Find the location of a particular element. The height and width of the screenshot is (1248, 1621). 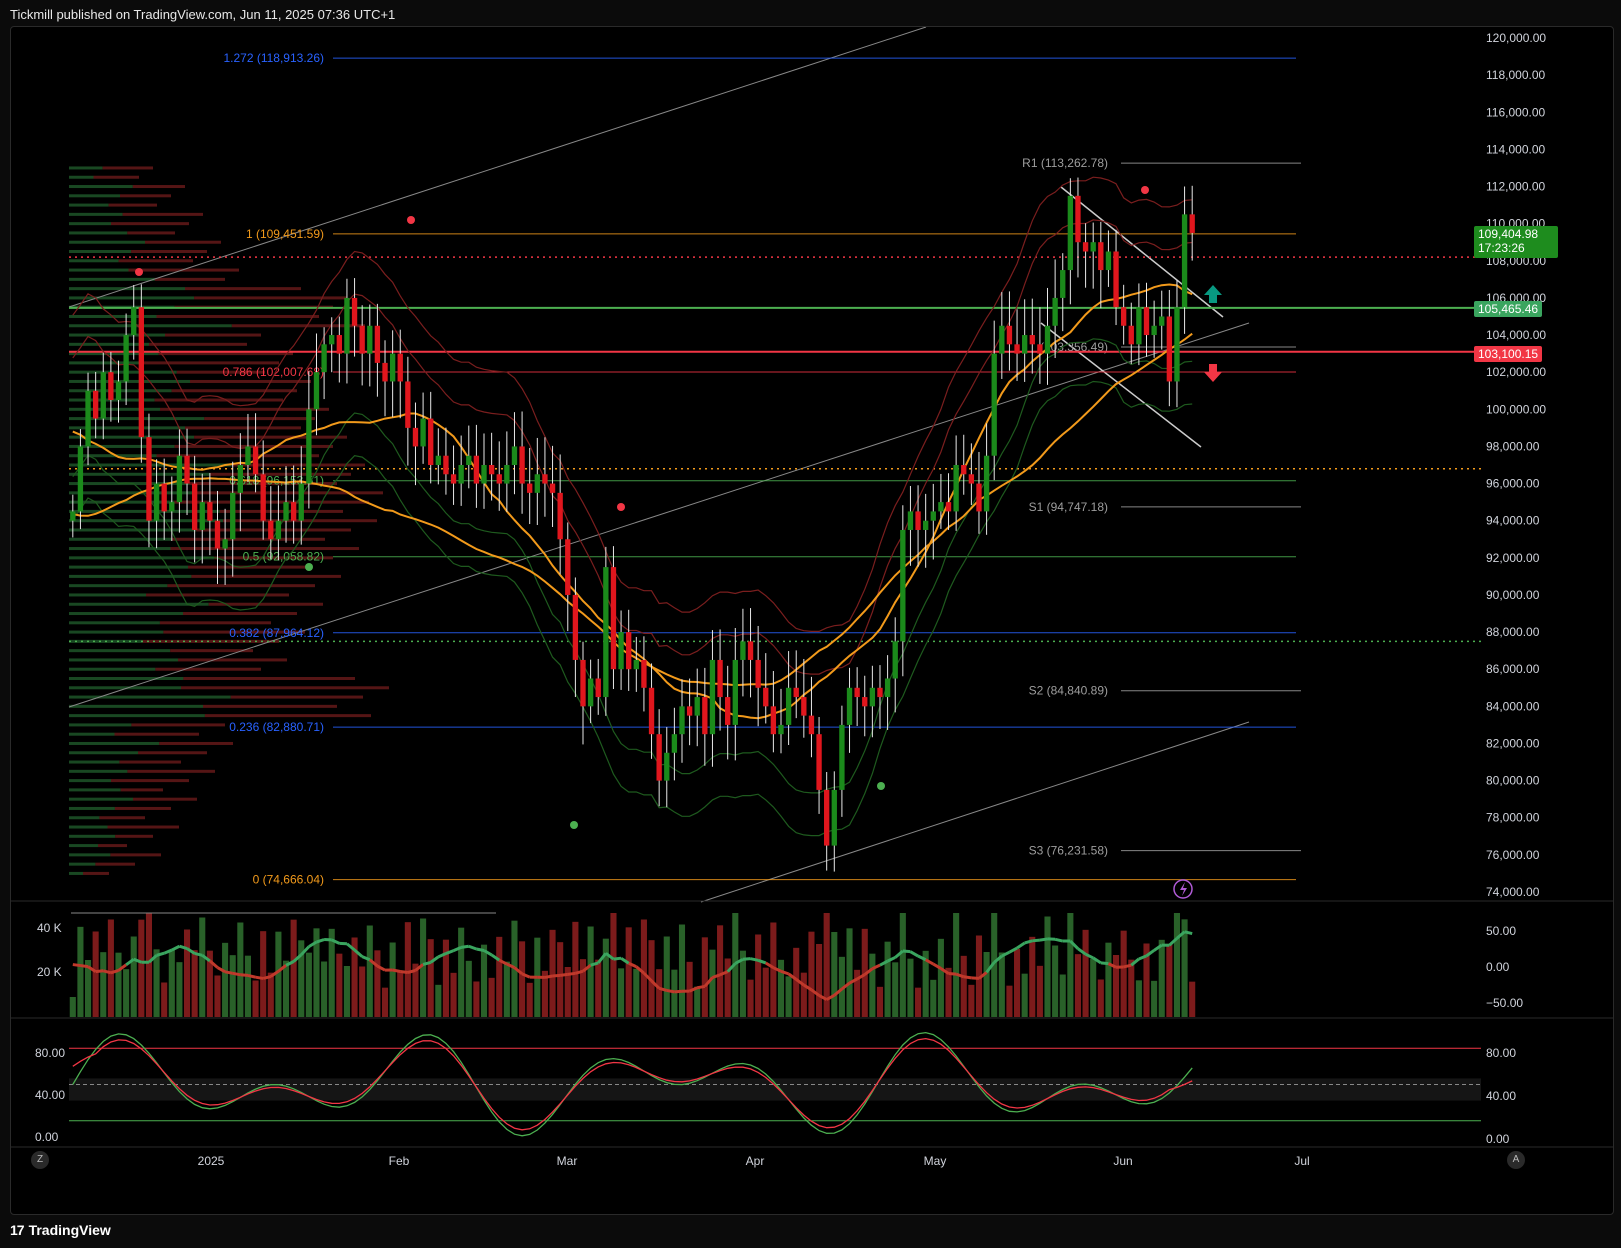

auto-scale-button: A is located at coordinates (1516, 1160).